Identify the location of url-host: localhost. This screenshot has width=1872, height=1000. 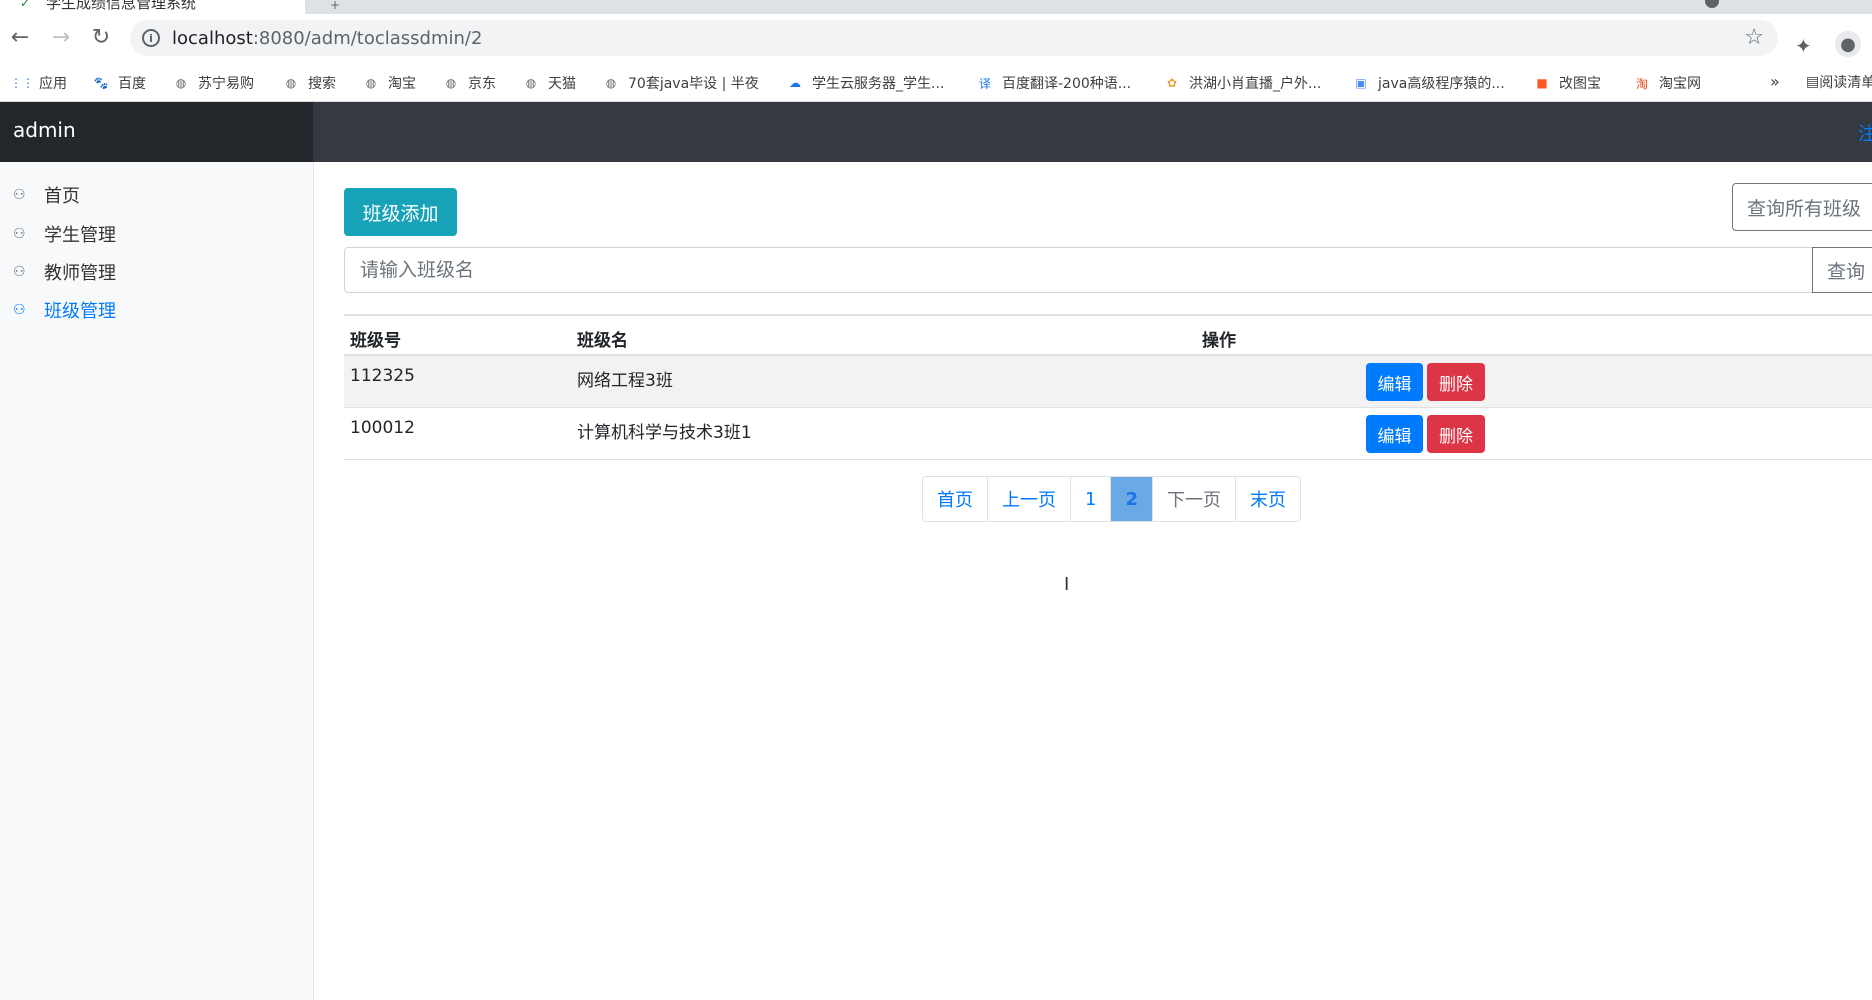
(212, 38).